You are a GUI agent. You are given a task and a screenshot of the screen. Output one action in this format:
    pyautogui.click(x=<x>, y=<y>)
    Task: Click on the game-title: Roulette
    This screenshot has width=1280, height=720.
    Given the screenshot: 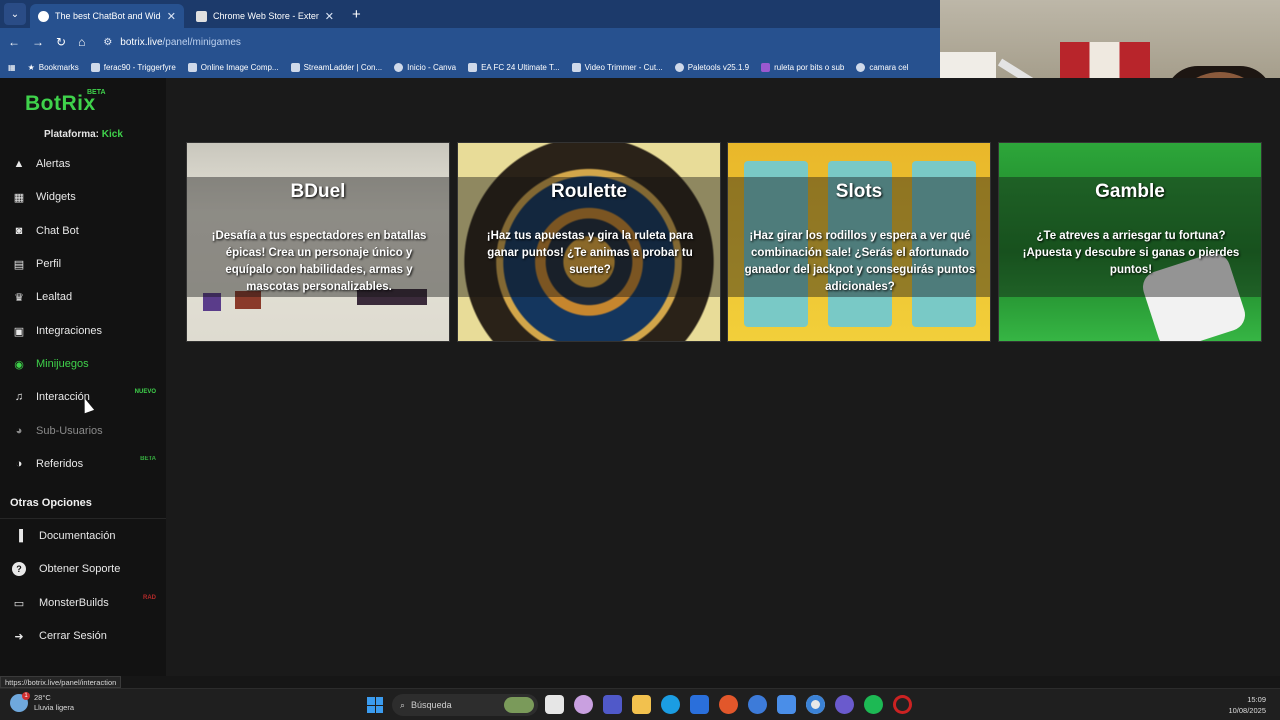 What is the action you would take?
    pyautogui.click(x=589, y=191)
    